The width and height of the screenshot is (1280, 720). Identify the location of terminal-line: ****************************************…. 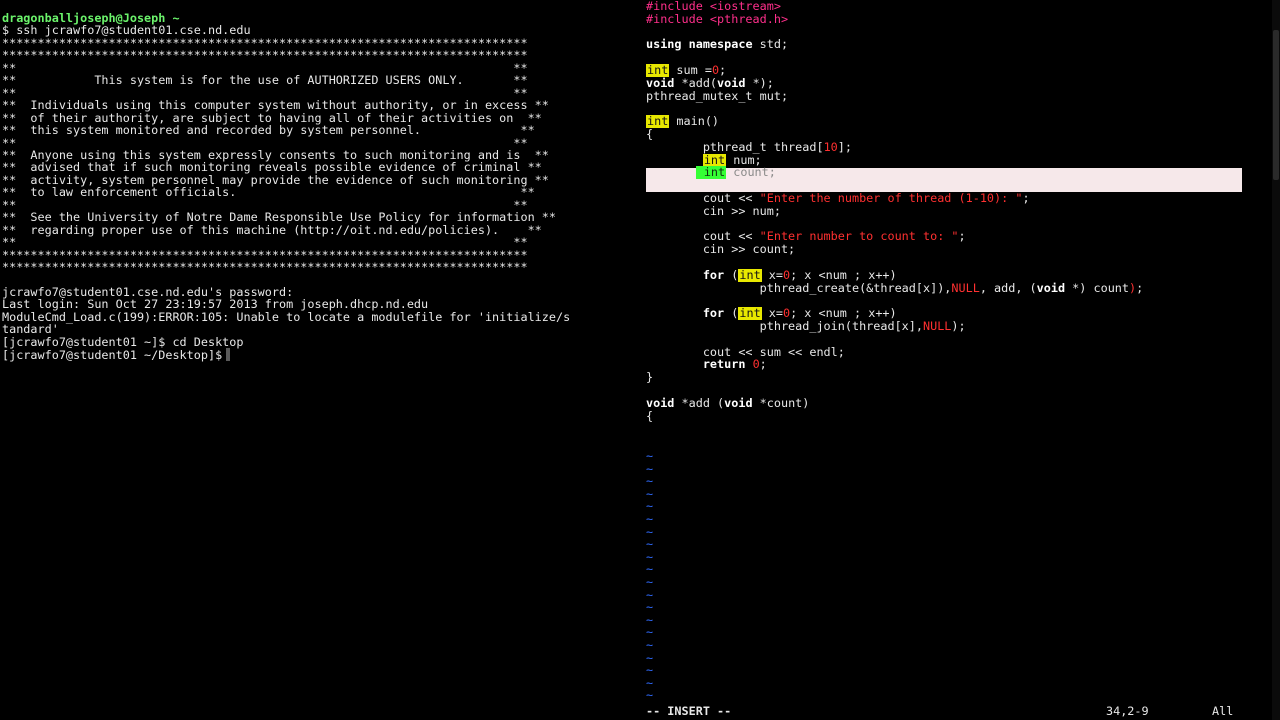
(265, 267).